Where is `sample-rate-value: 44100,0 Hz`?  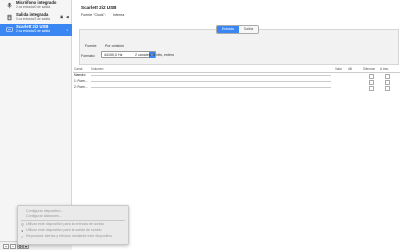 sample-rate-value: 44100,0 Hz is located at coordinates (113, 55).